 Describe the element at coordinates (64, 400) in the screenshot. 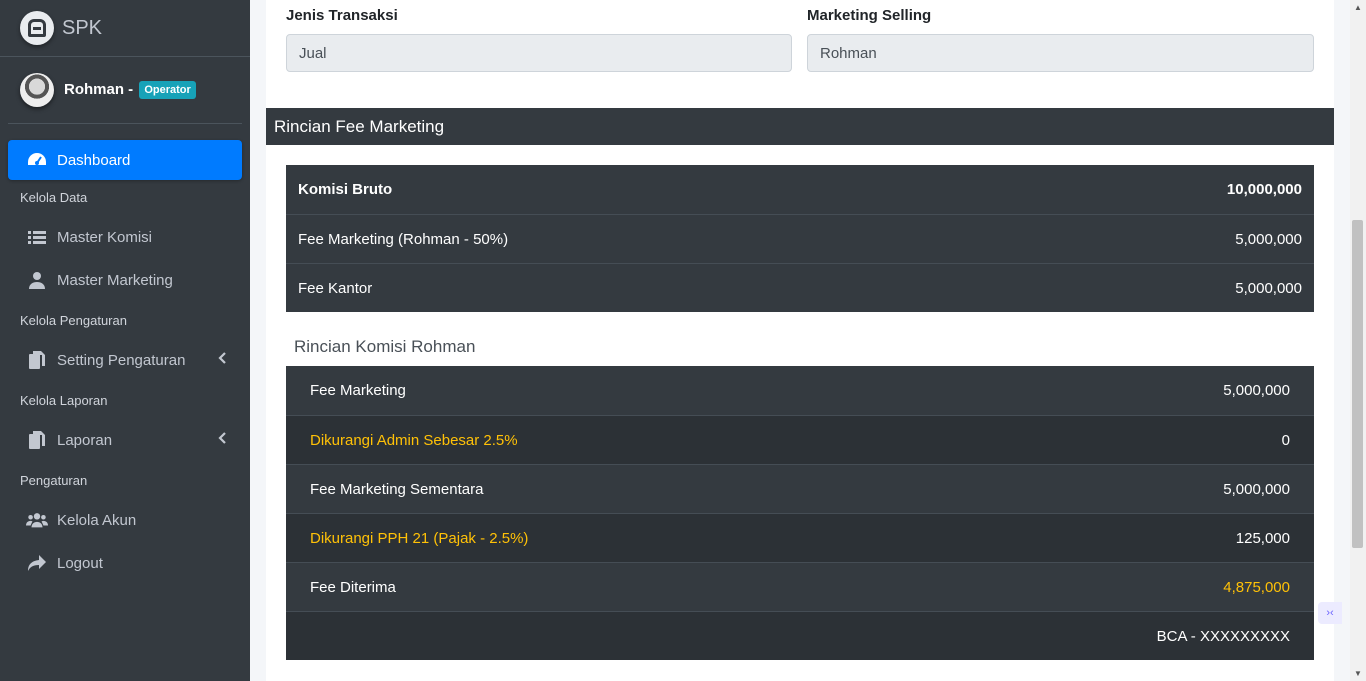

I see `nav-header: Kelola Laporan` at that location.